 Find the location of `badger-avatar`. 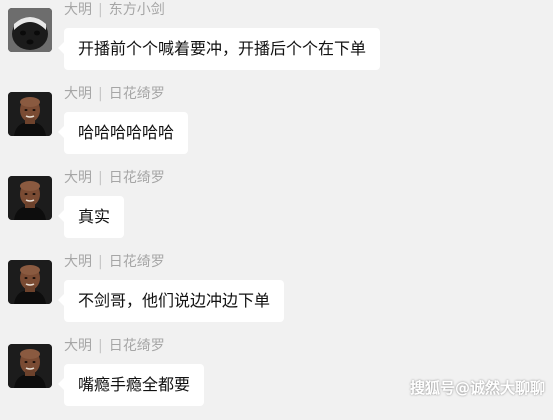

badger-avatar is located at coordinates (30, 30).